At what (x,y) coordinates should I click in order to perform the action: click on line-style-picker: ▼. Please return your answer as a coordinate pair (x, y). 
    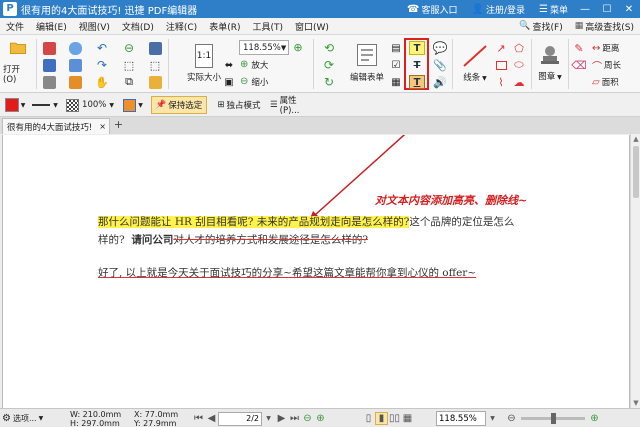
    Looking at the image, I should click on (45, 105).